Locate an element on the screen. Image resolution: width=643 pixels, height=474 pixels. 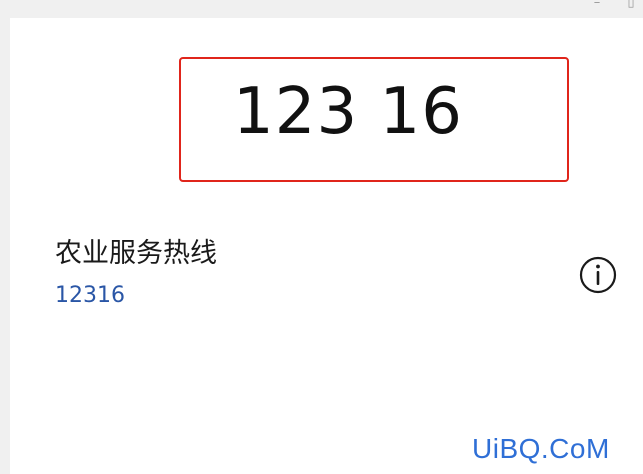
maximize-button: ▯ is located at coordinates (631, 4).